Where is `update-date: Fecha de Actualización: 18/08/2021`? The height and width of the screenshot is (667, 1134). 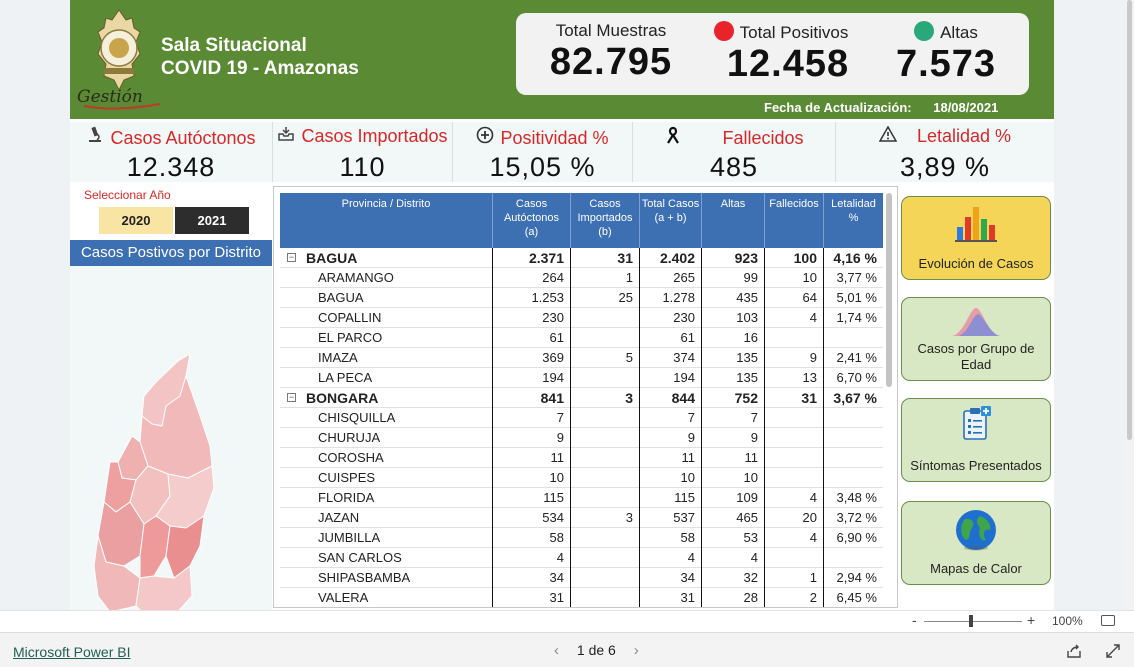 update-date: Fecha de Actualización: 18/08/2021 is located at coordinates (881, 107).